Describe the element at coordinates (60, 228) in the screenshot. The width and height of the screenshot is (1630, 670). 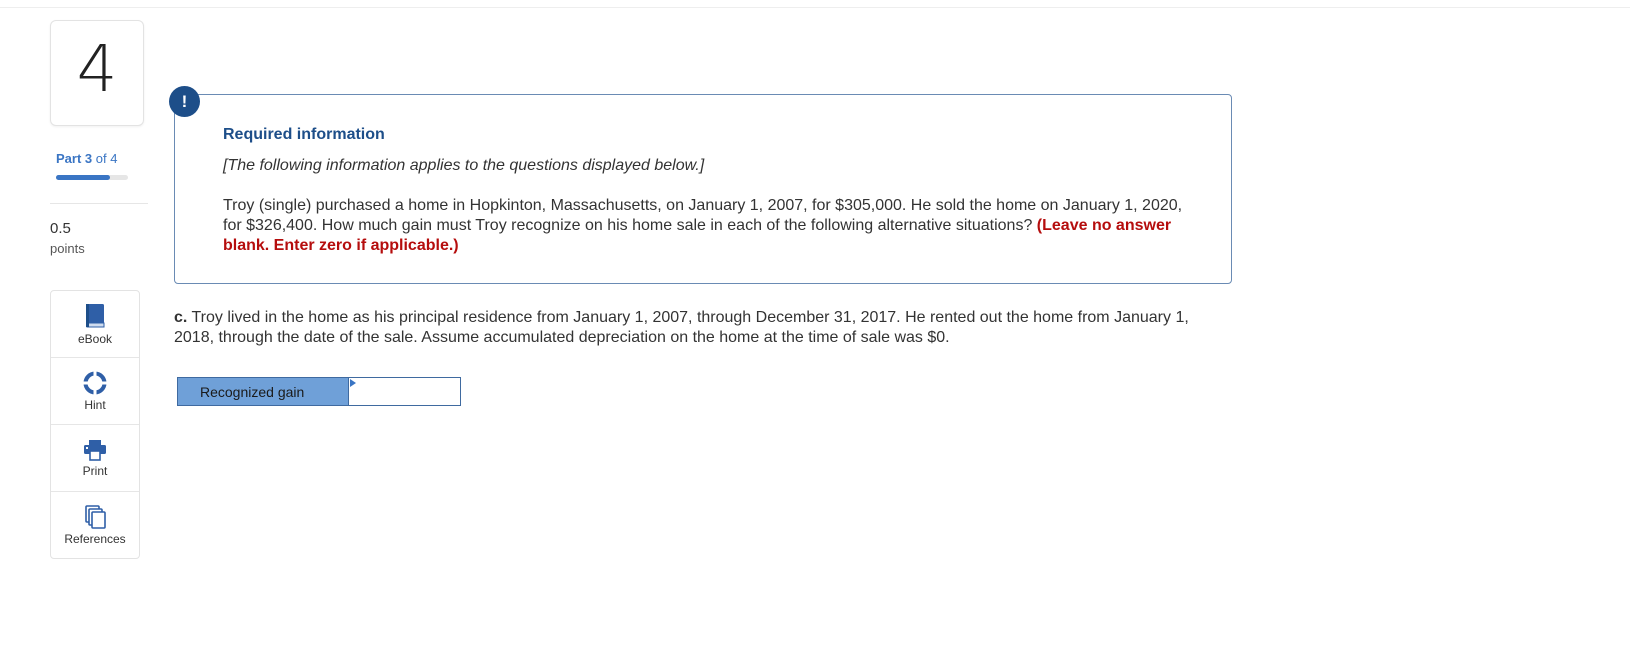
I see `points-value: 0.5` at that location.